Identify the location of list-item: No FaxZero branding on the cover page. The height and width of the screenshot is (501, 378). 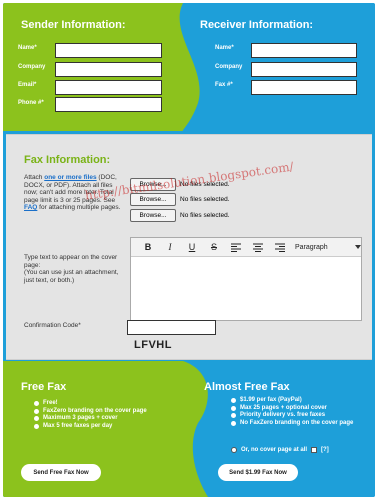
(298, 424).